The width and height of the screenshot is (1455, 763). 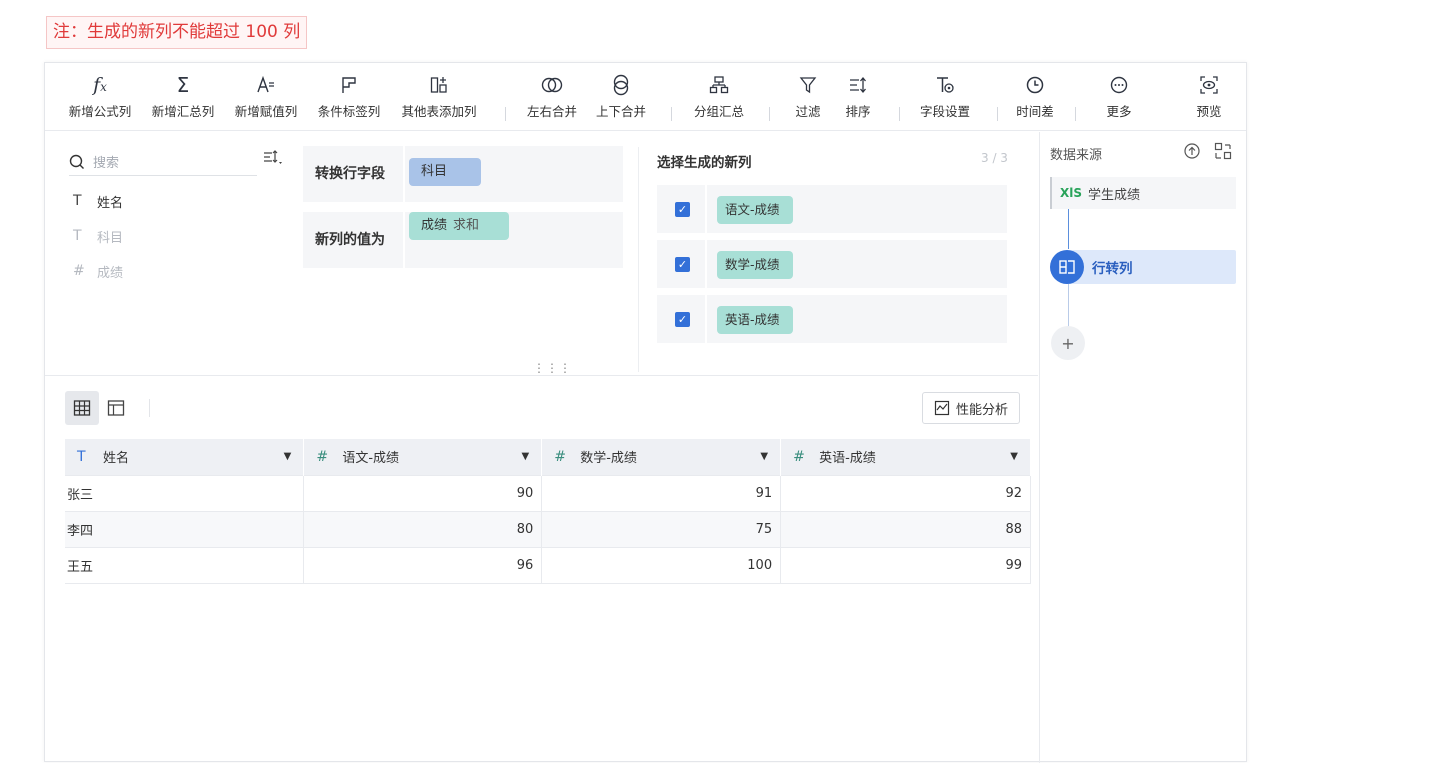 What do you see at coordinates (661, 529) in the screenshot?
I see `table-cell: 75` at bounding box center [661, 529].